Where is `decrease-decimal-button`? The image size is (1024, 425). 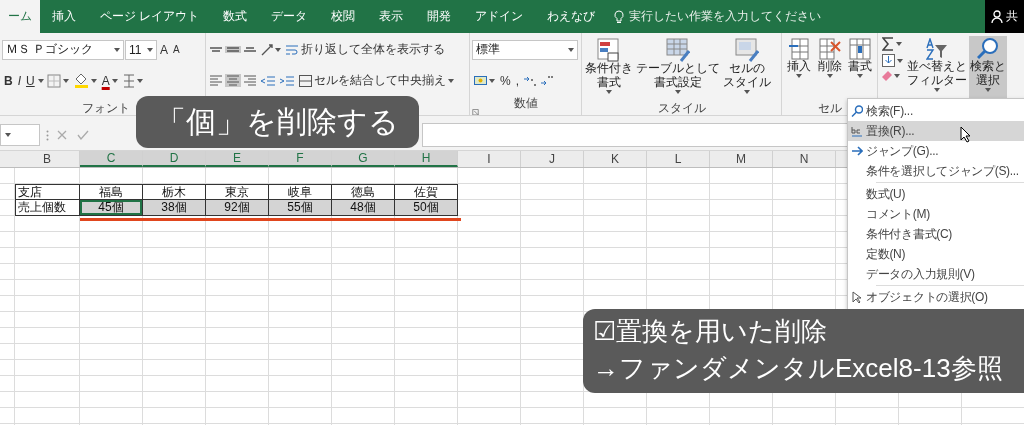
decrease-decimal-button is located at coordinates (547, 80).